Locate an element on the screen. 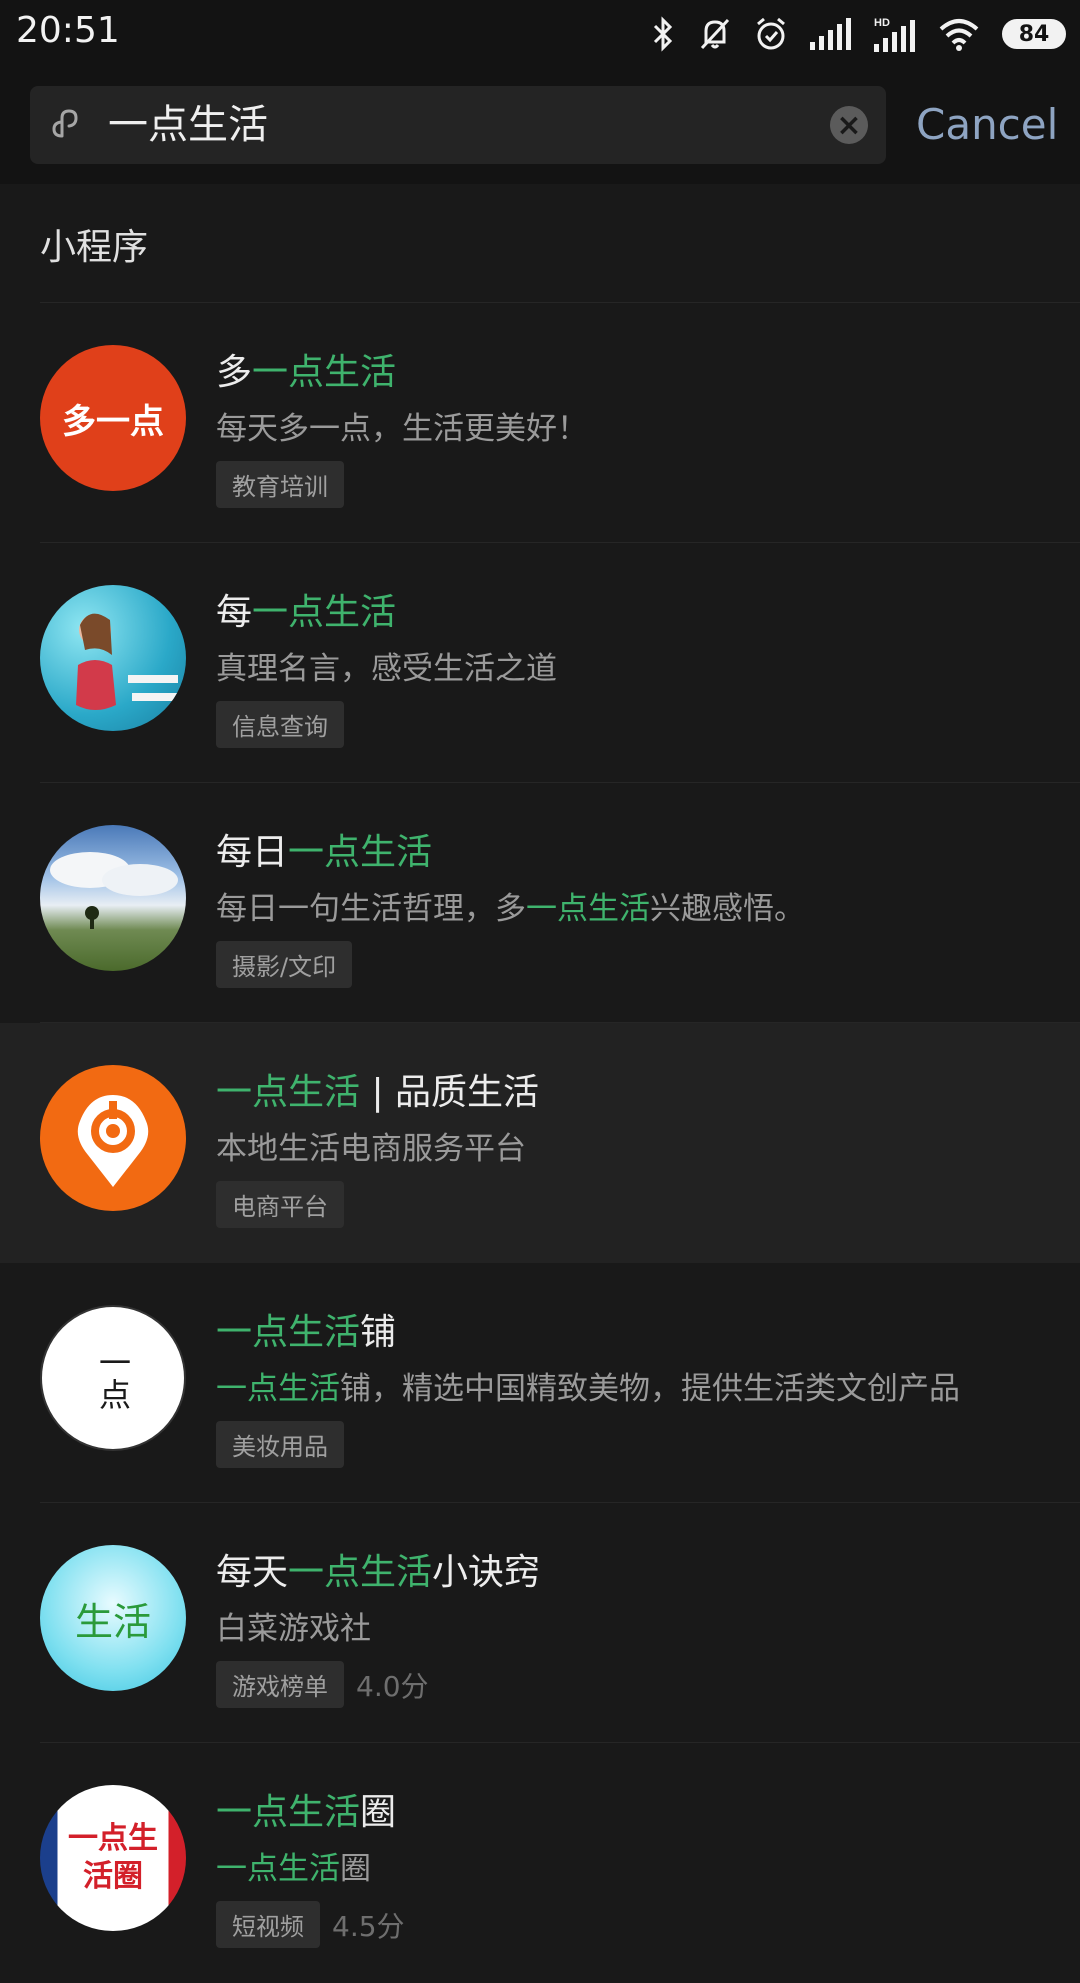 The height and width of the screenshot is (1983, 1080). category-tag: 摄影/文印 is located at coordinates (284, 964).